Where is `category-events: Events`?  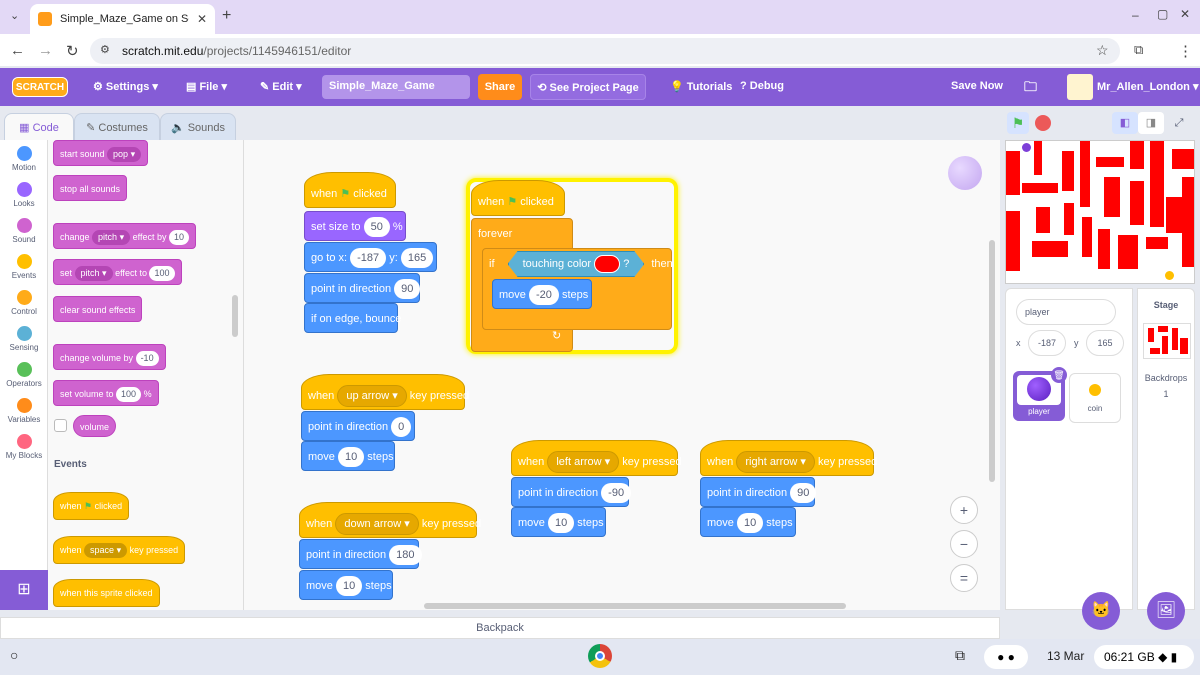 category-events: Events is located at coordinates (24, 267).